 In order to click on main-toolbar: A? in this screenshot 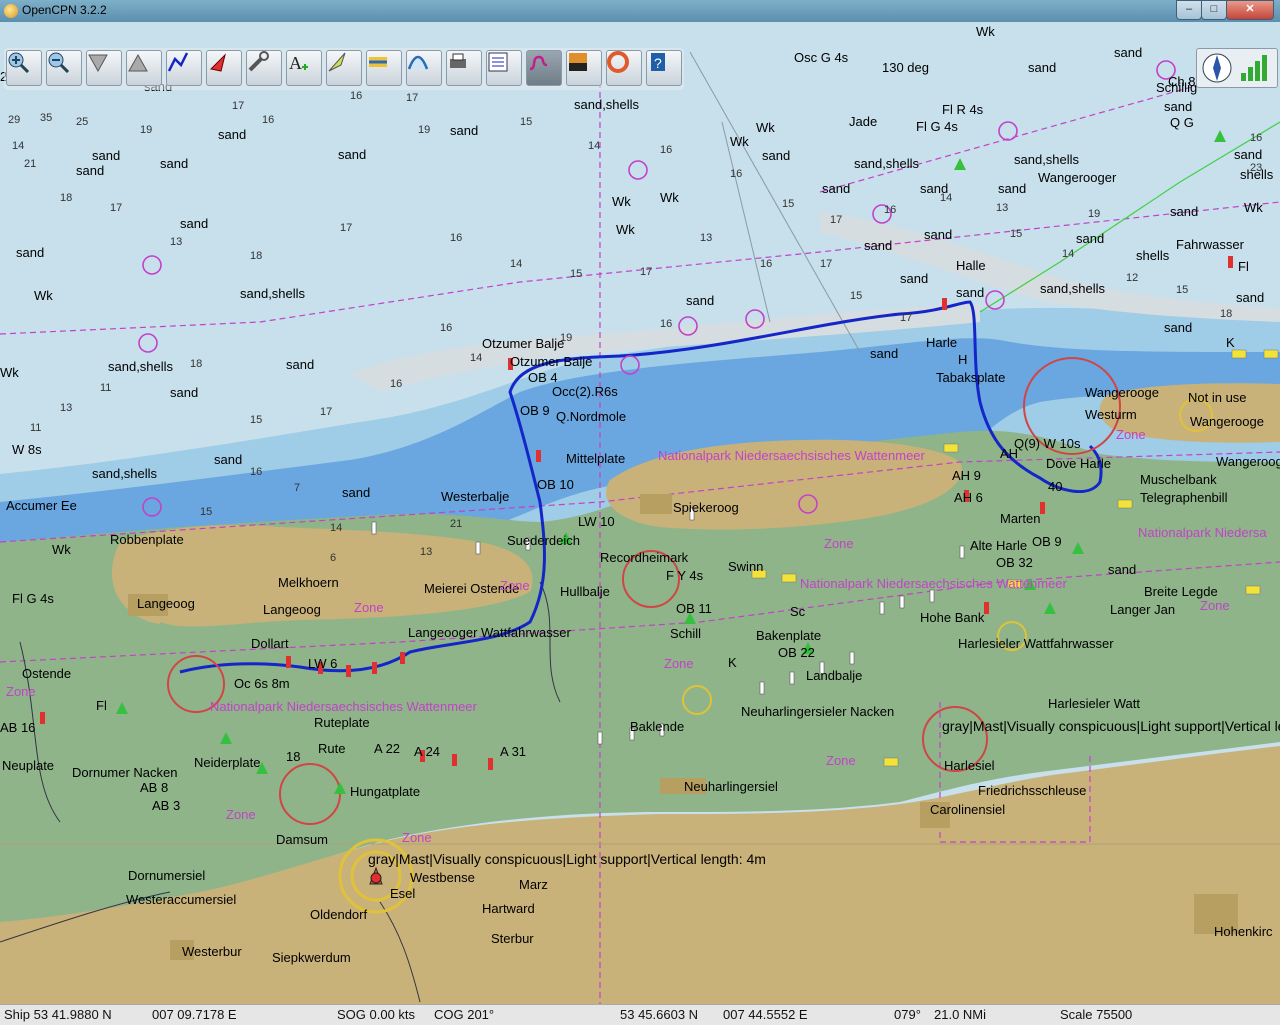, I will do `click(344, 69)`.